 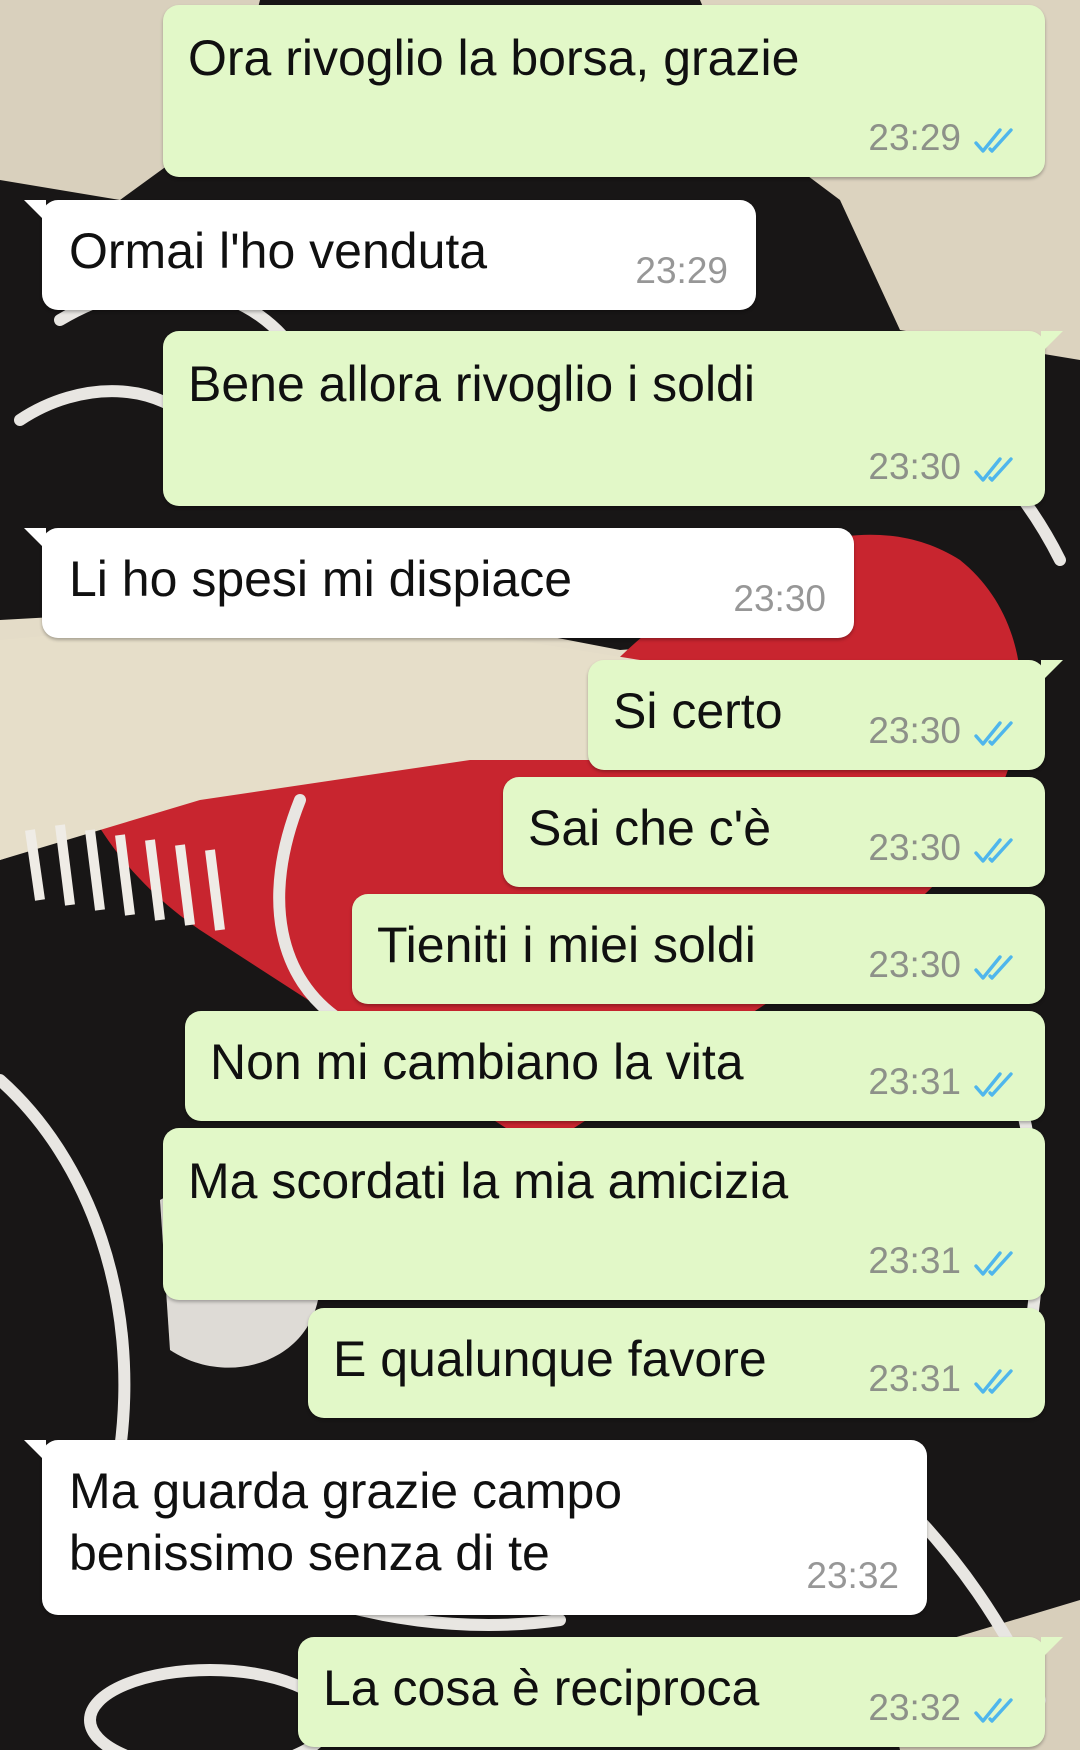 I want to click on outgoing-message-bubble: La cosa è reciproca 23:32, so click(x=680, y=1692).